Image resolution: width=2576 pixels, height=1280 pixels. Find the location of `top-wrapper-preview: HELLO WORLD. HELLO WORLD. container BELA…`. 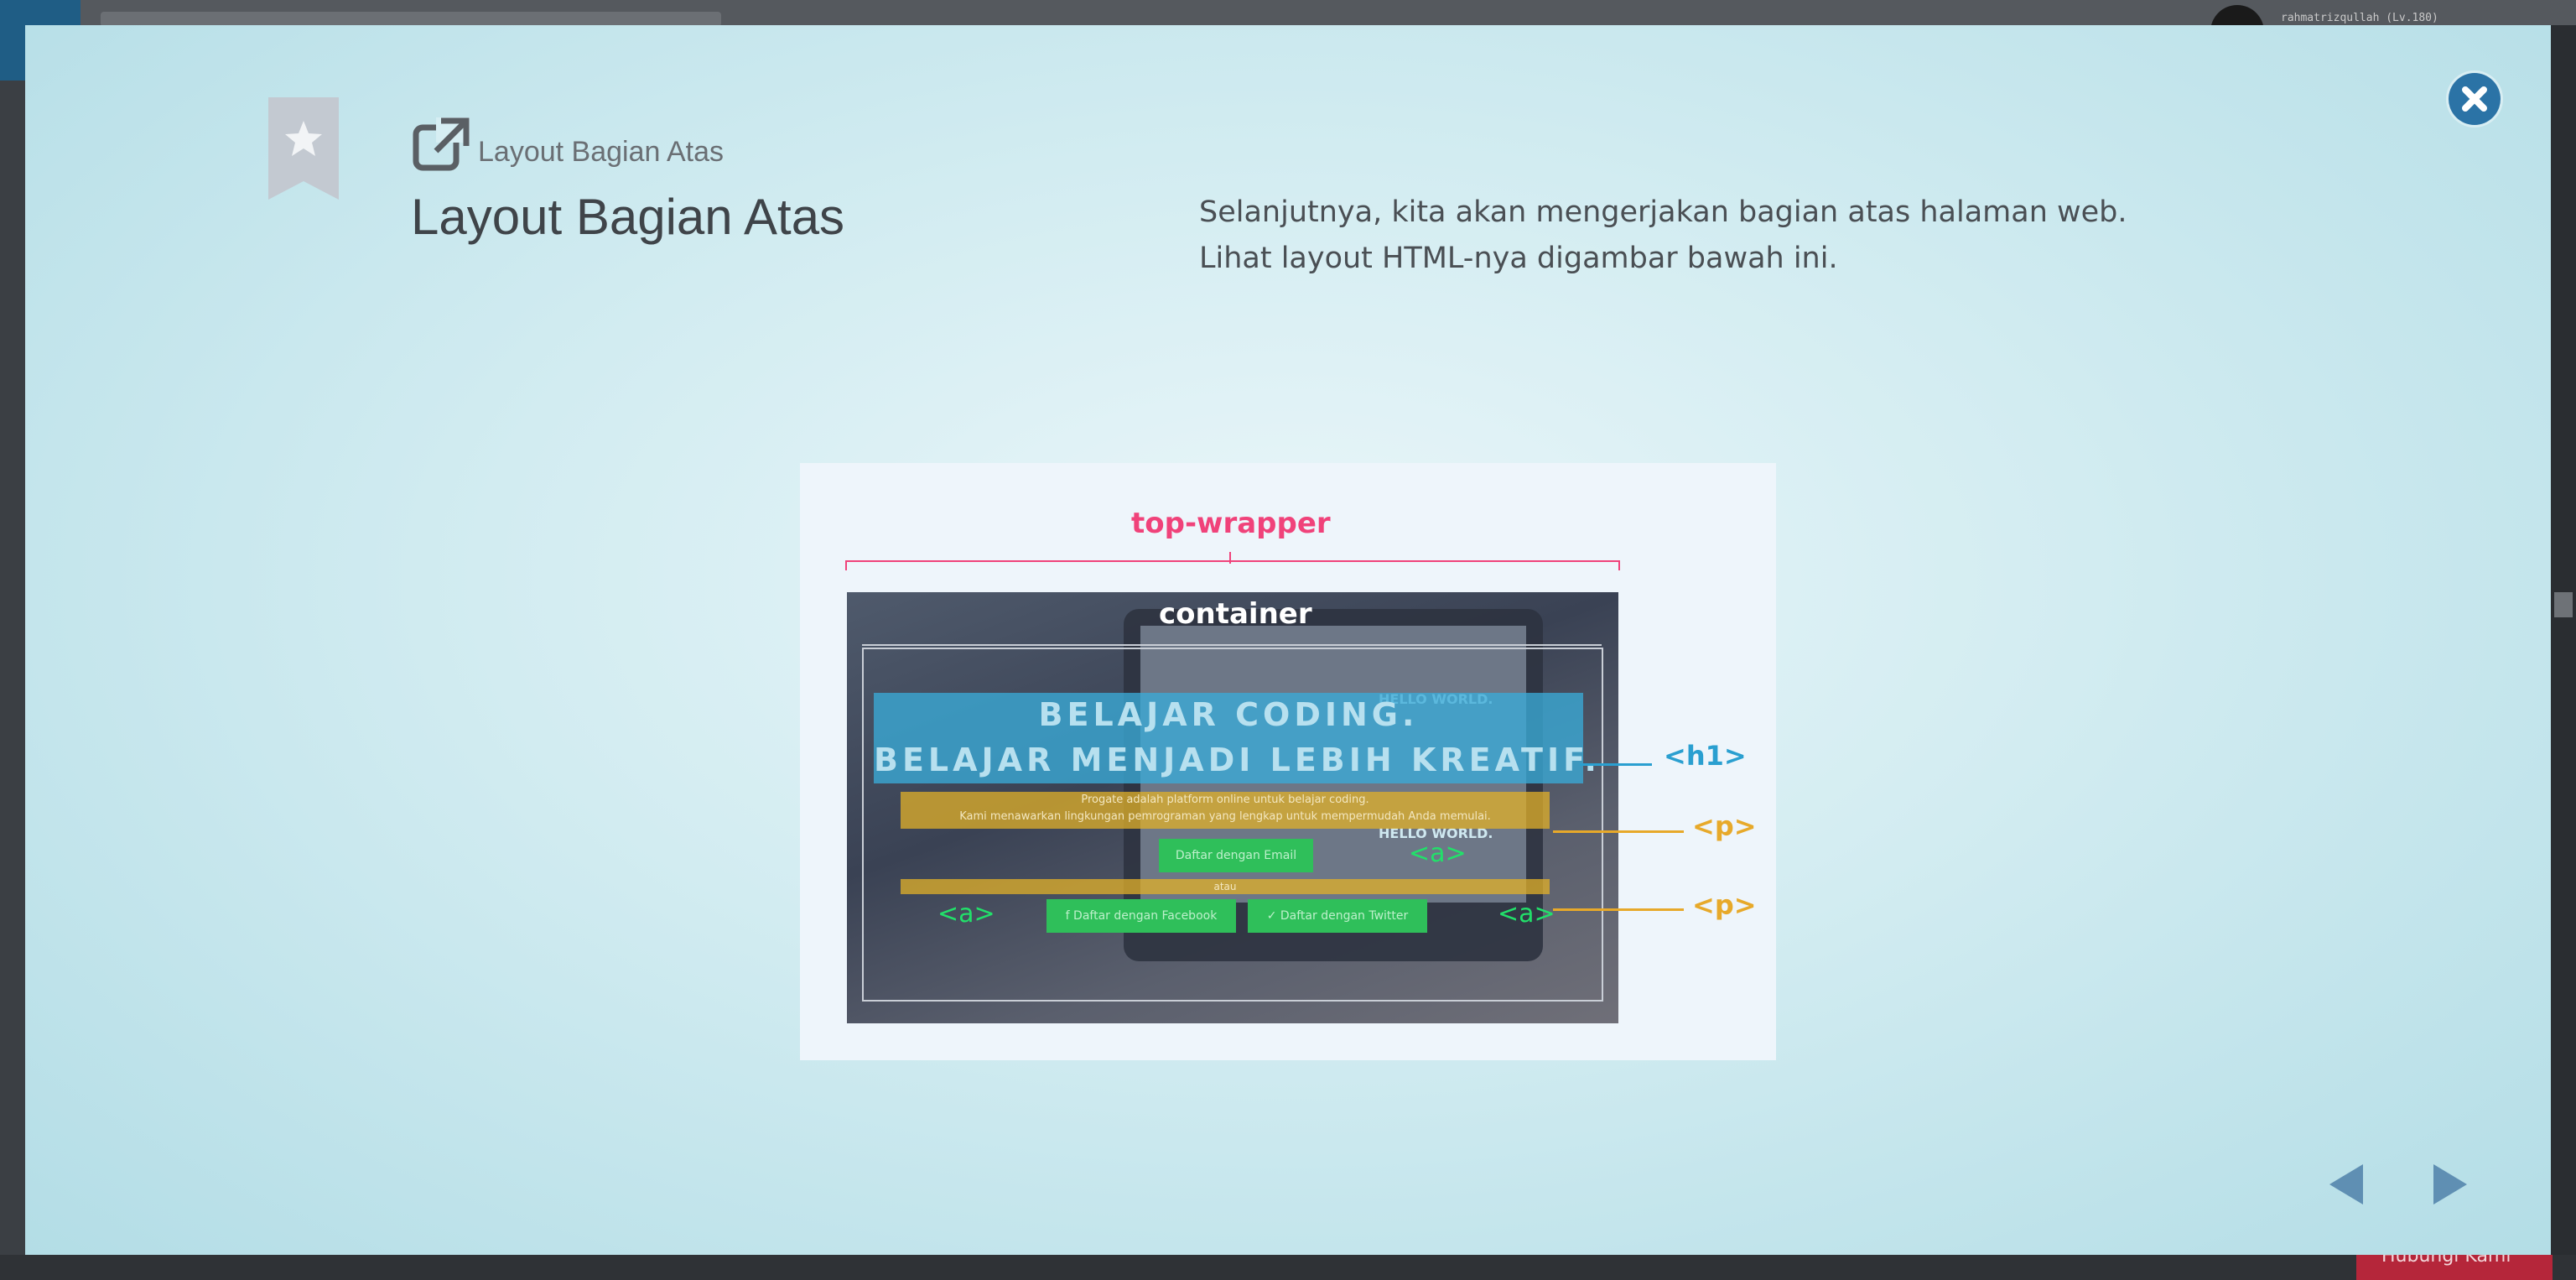

top-wrapper-preview: HELLO WORLD. HELLO WORLD. container BELA… is located at coordinates (1232, 807).